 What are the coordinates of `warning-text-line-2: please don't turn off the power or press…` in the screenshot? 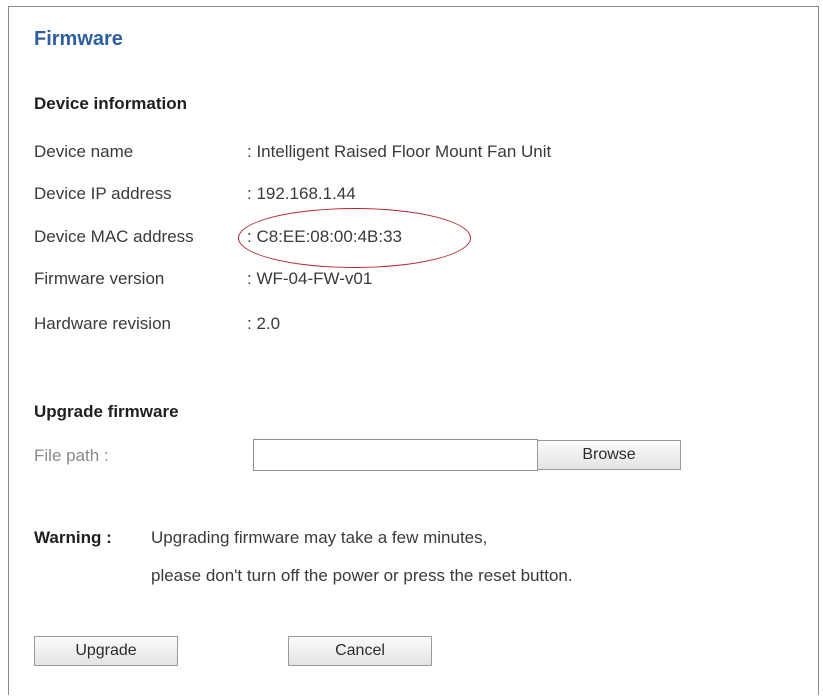 It's located at (362, 575).